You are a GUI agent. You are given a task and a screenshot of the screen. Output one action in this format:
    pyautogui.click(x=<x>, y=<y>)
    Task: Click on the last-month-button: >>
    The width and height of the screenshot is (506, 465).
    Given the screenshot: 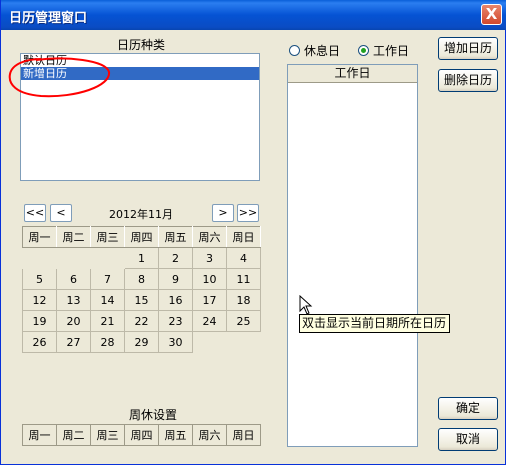 What is the action you would take?
    pyautogui.click(x=248, y=213)
    